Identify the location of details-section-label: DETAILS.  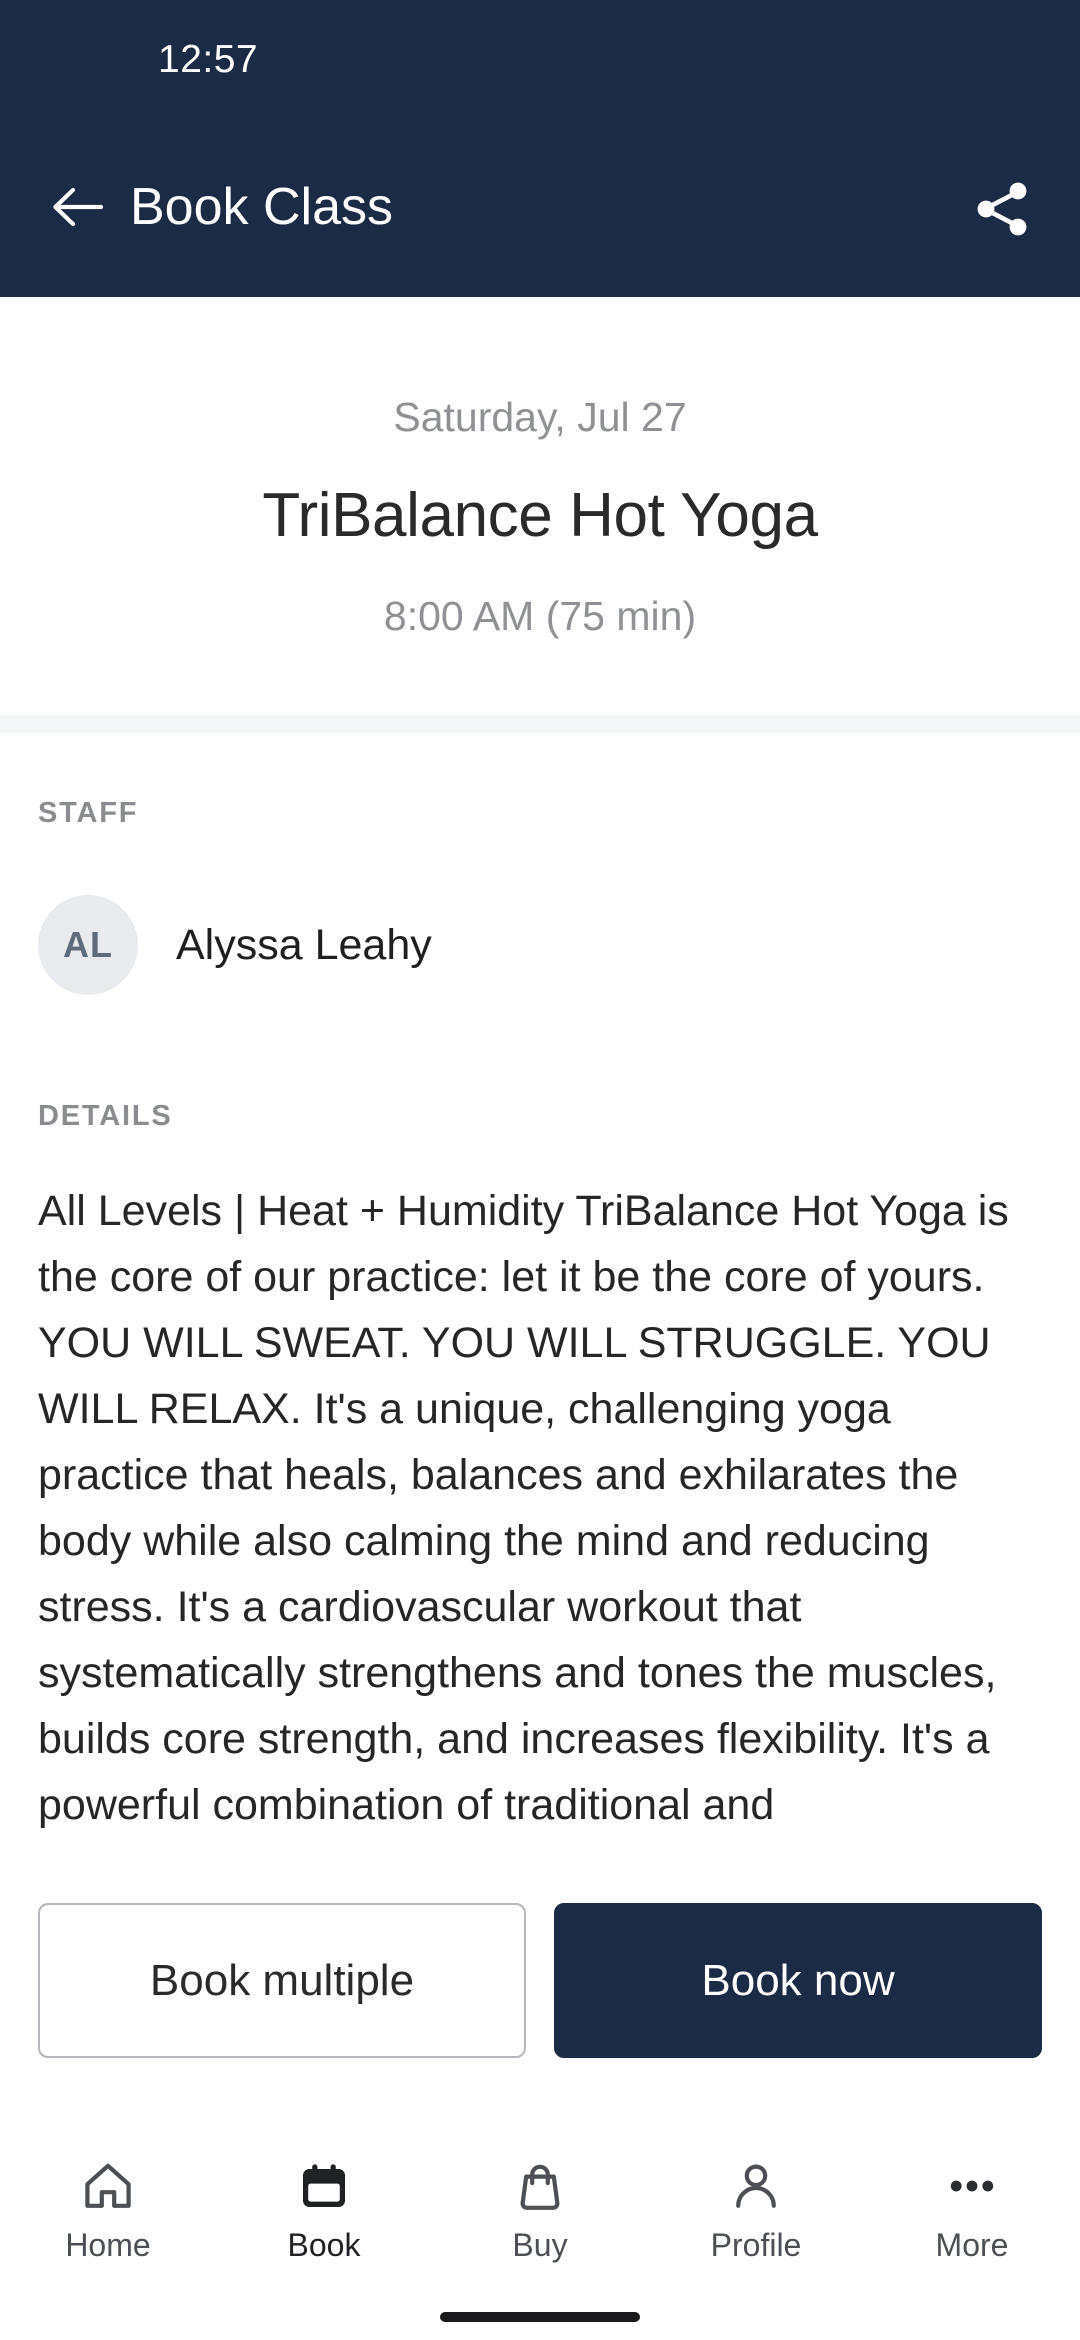
(105, 1116).